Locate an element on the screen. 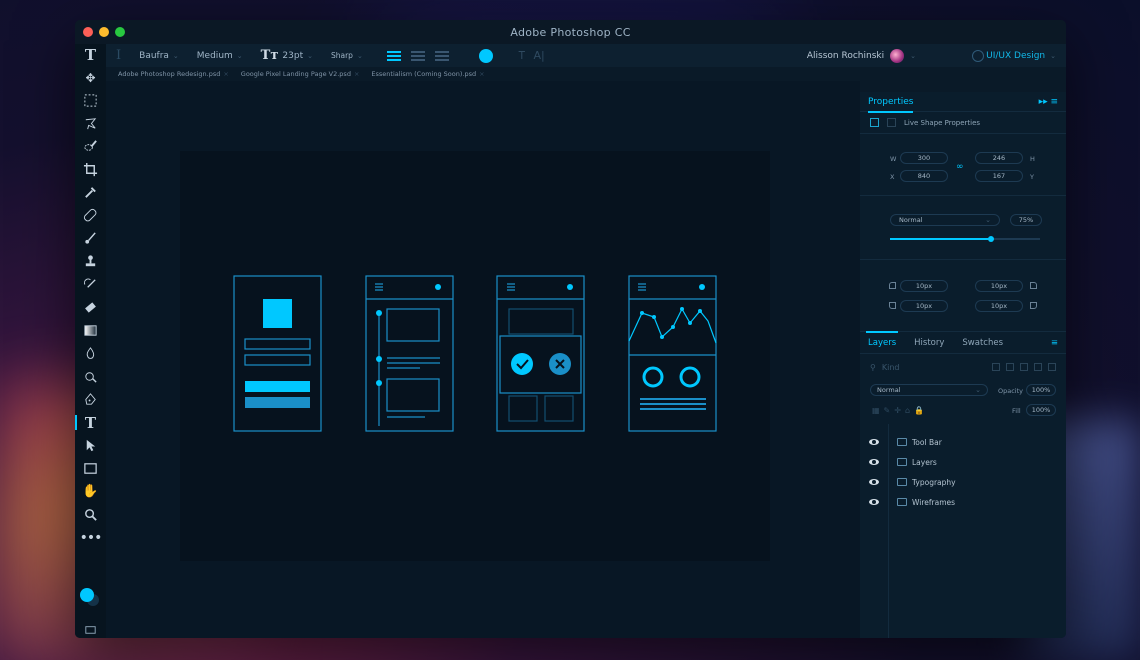 Image resolution: width=1140 pixels, height=660 pixels. pen-tool is located at coordinates (90, 399).